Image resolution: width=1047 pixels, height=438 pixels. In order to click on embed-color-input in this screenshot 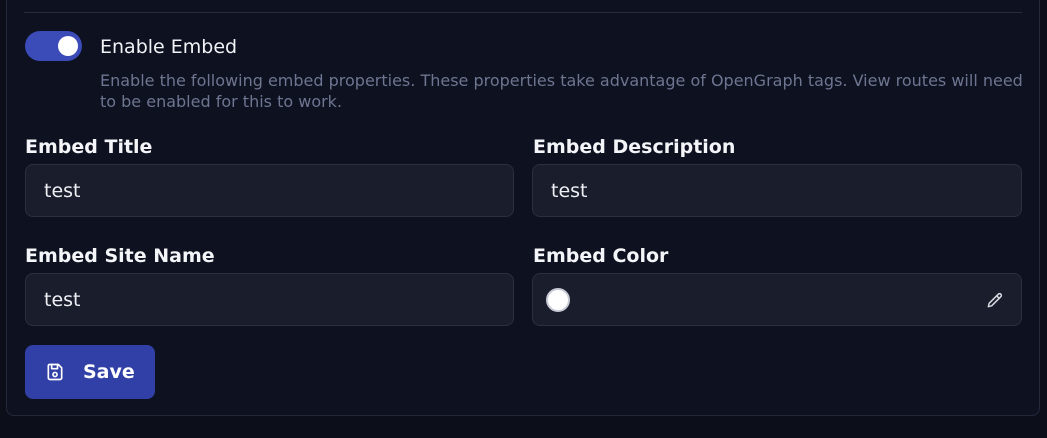, I will do `click(777, 299)`.